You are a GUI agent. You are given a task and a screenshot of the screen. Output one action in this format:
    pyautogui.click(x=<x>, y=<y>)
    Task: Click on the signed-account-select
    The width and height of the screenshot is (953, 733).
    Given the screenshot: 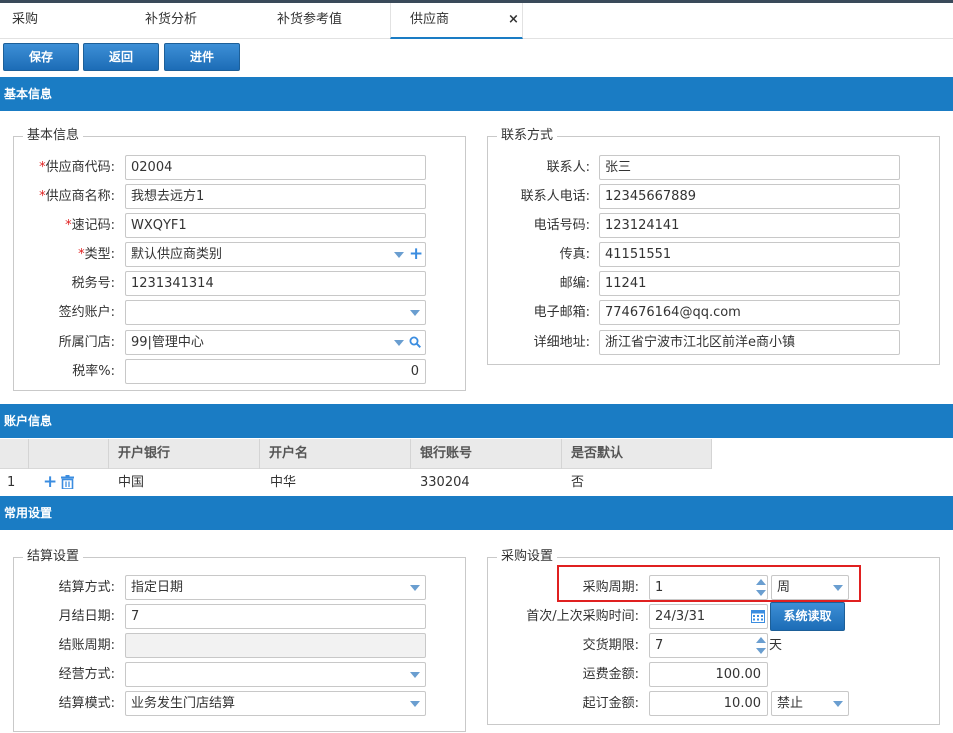 What is the action you would take?
    pyautogui.click(x=275, y=312)
    